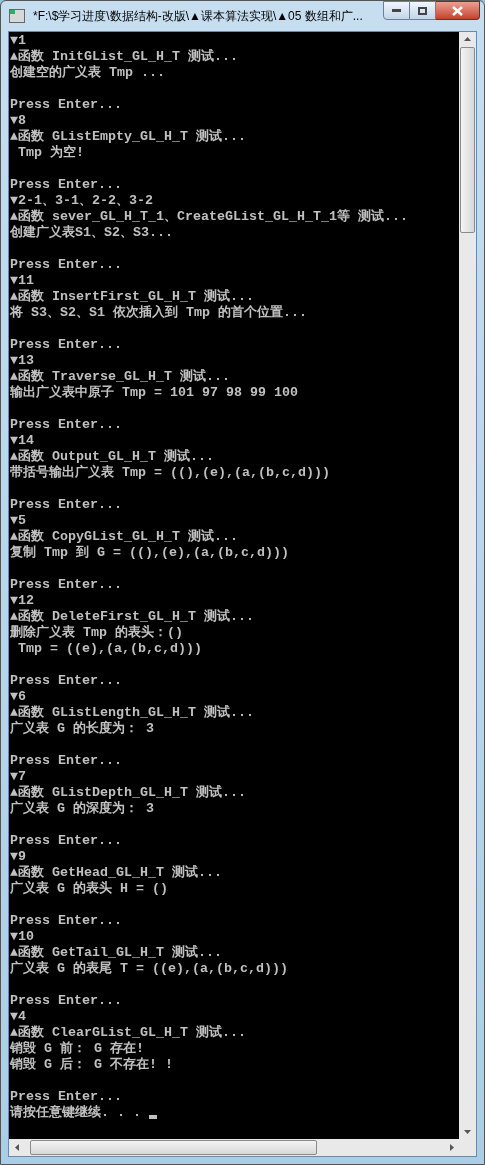 This screenshot has width=485, height=1165. What do you see at coordinates (82, 809) in the screenshot?
I see `console-line: 广义表 G 的深度为： 3` at bounding box center [82, 809].